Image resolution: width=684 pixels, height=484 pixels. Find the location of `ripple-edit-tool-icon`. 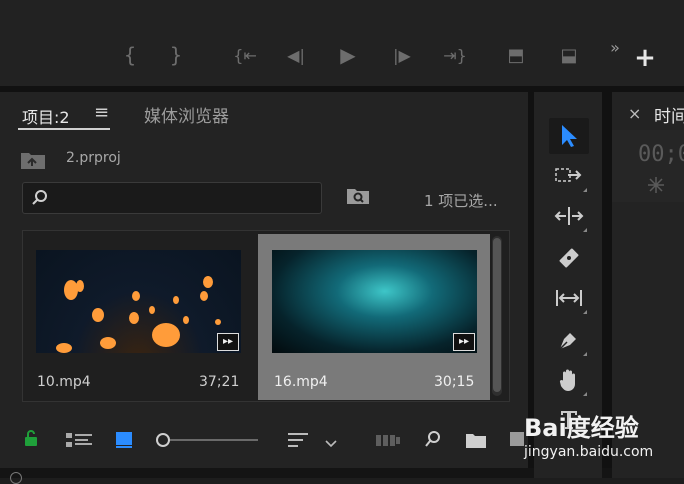

ripple-edit-tool-icon is located at coordinates (569, 216).